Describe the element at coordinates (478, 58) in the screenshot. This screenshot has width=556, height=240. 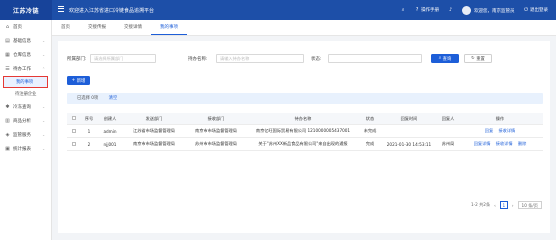
I see `reset-button: ↻ 重置` at that location.